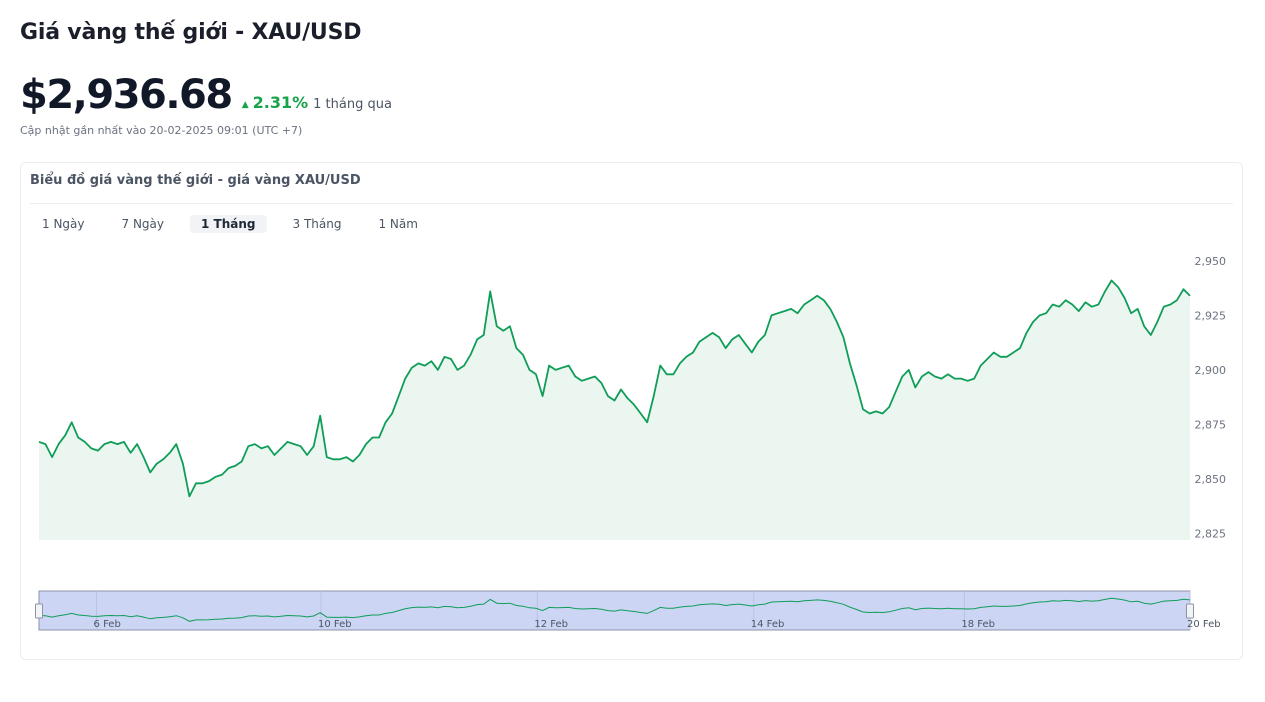 This screenshot has width=1265, height=702. I want to click on range-navigator: 6 Feb 10 Feb 12 Feb 14 Feb 18 Feb 20 Feb, so click(628, 610).